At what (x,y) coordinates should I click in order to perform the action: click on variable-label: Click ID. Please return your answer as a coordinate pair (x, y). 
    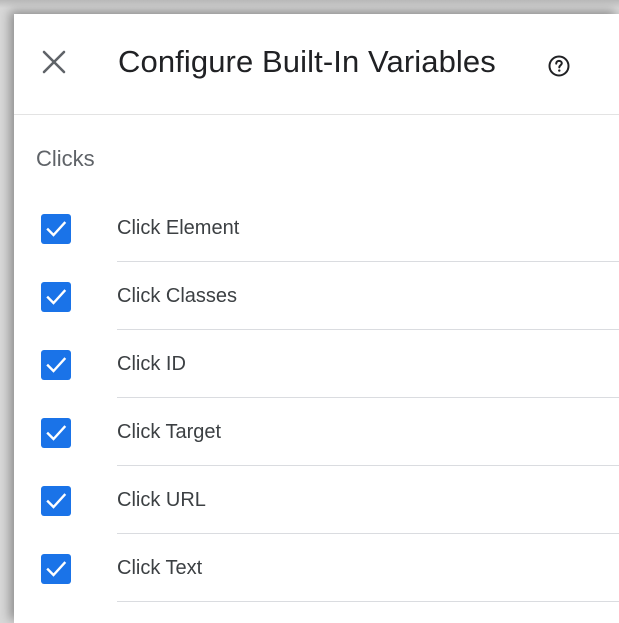
    Looking at the image, I should click on (151, 364).